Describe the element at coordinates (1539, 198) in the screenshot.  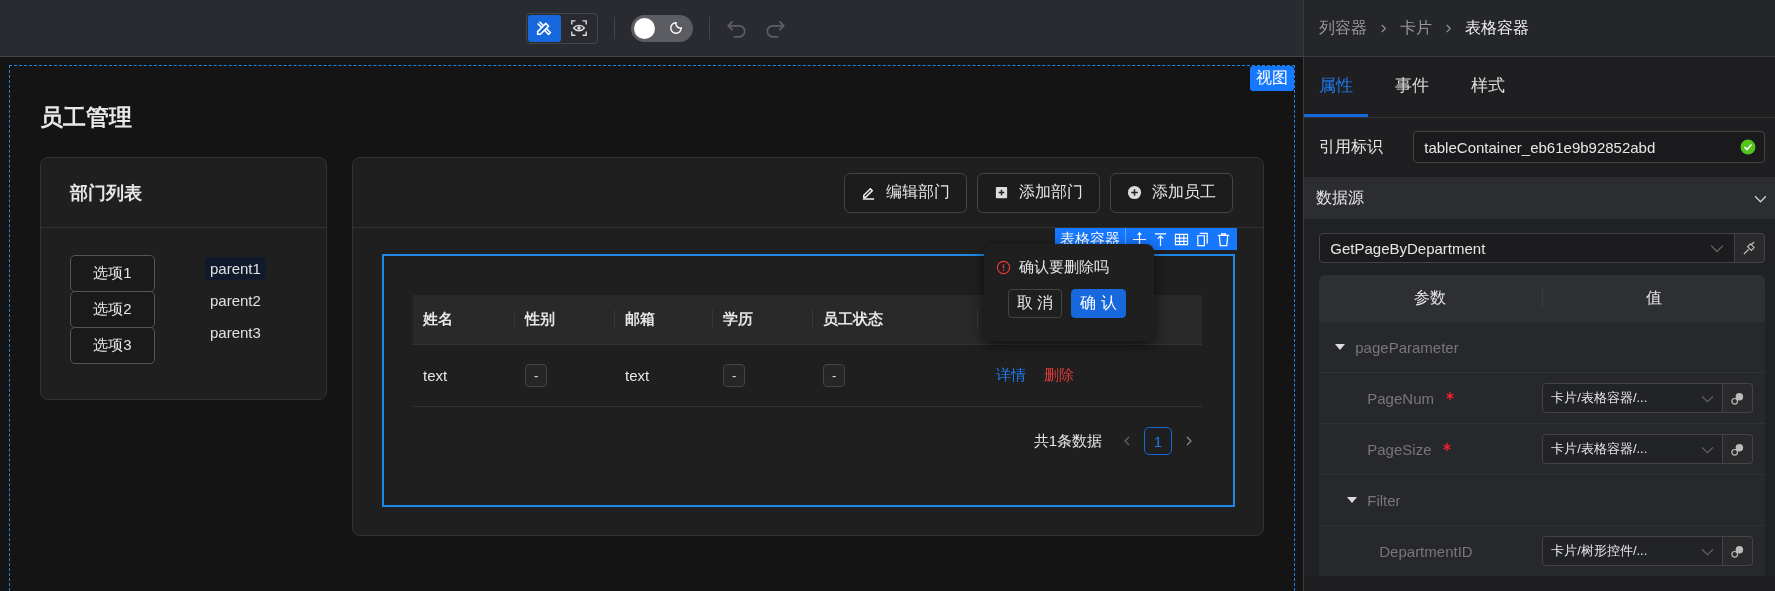
I see `datasource-section-header: 数据源` at that location.